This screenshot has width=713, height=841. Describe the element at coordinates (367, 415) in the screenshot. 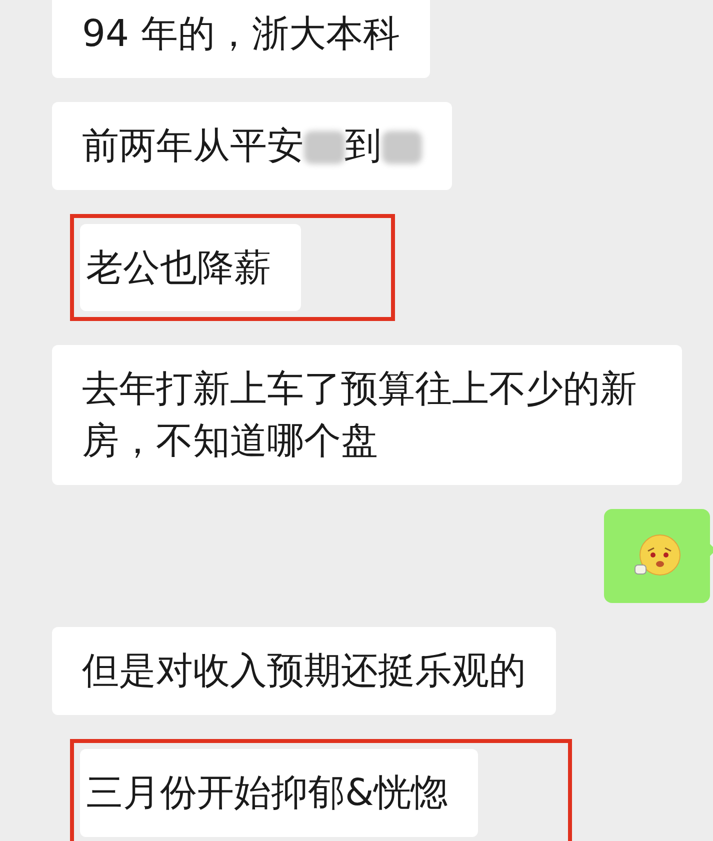

I see `message-bubble: 去年打新上车了预算往上不少的新房，不知道哪个盘` at that location.